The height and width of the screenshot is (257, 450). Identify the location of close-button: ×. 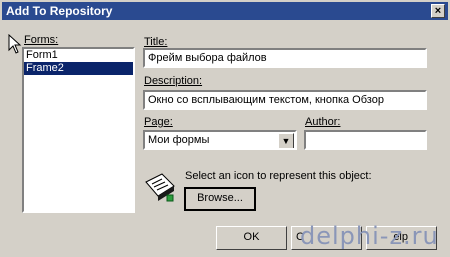
(438, 11).